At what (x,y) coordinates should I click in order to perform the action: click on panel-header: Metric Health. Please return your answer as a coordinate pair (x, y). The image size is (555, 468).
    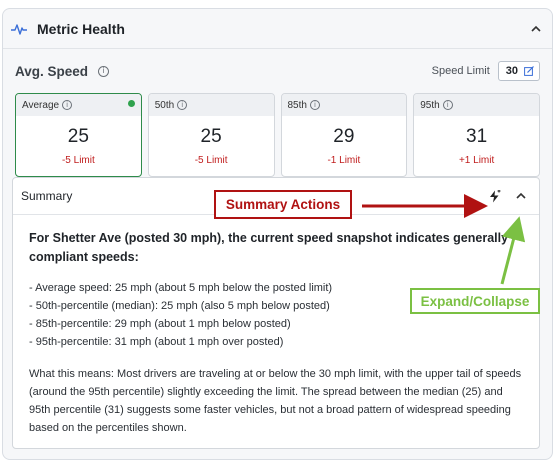
    Looking at the image, I should click on (277, 29).